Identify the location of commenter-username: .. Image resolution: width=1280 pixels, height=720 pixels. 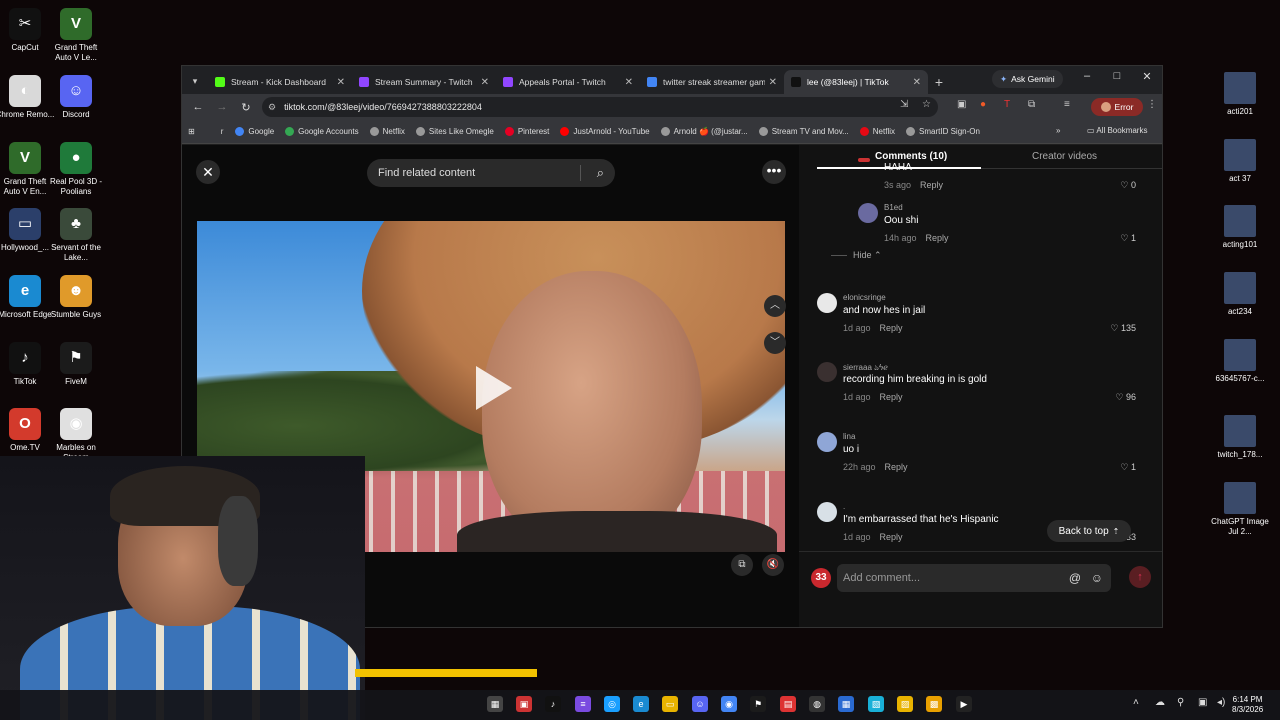
(844, 506).